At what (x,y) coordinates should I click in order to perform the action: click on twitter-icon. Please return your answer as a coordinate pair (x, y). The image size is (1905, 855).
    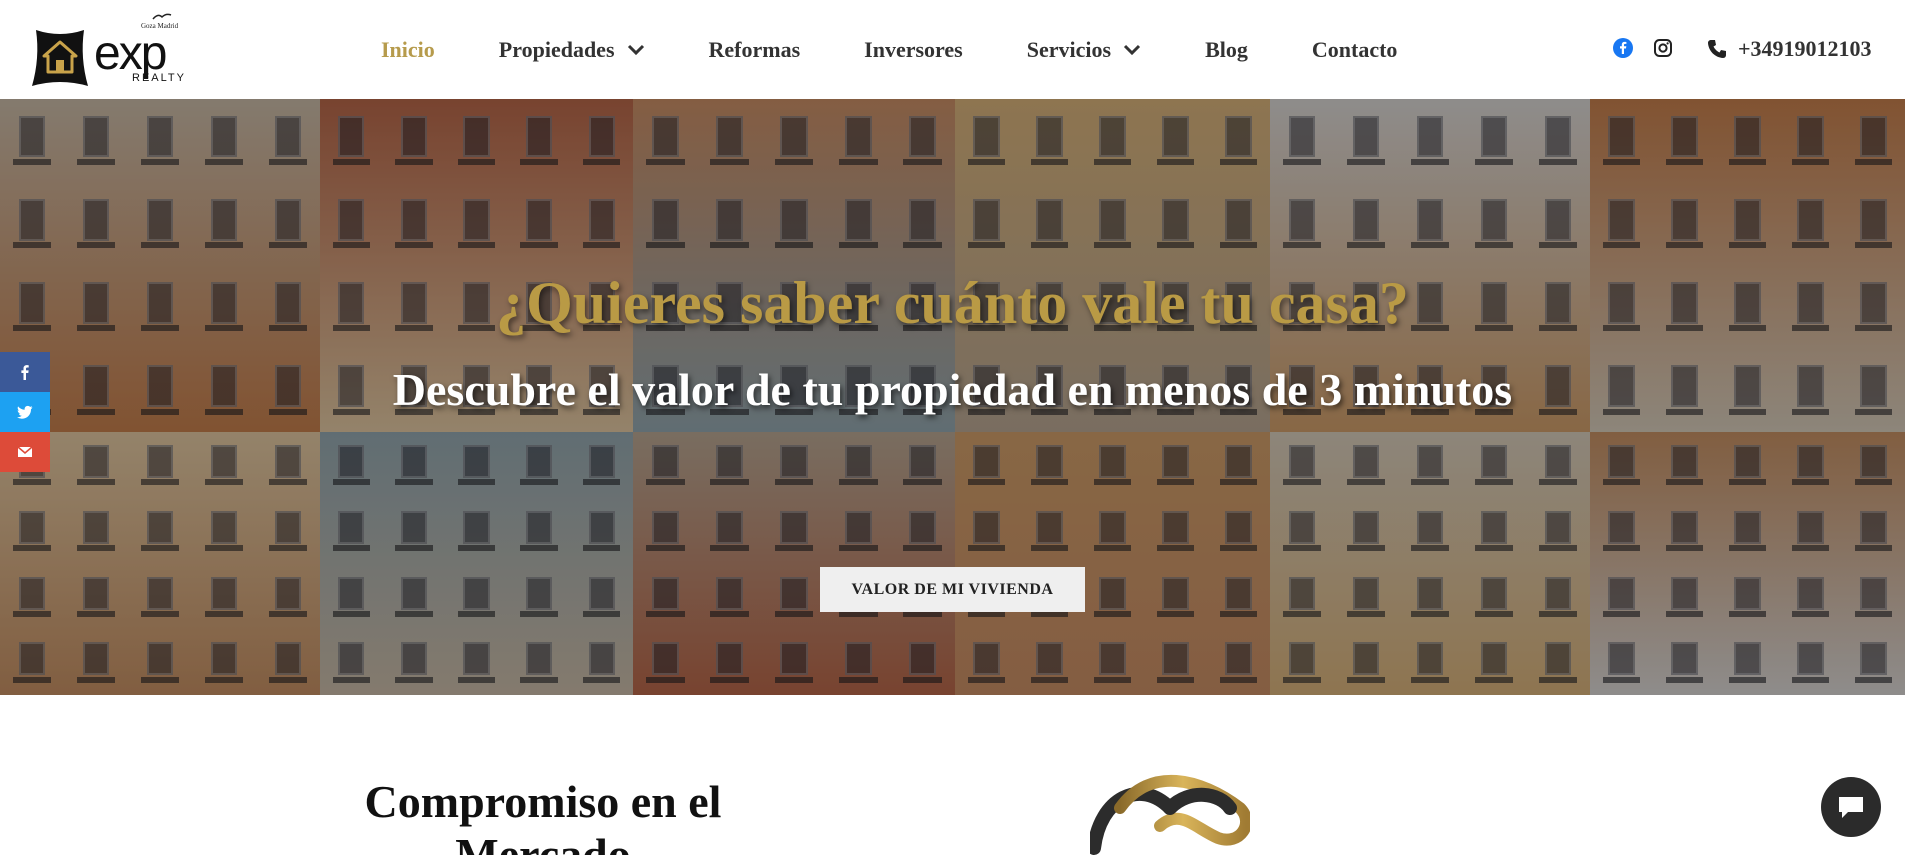
    Looking at the image, I should click on (25, 412).